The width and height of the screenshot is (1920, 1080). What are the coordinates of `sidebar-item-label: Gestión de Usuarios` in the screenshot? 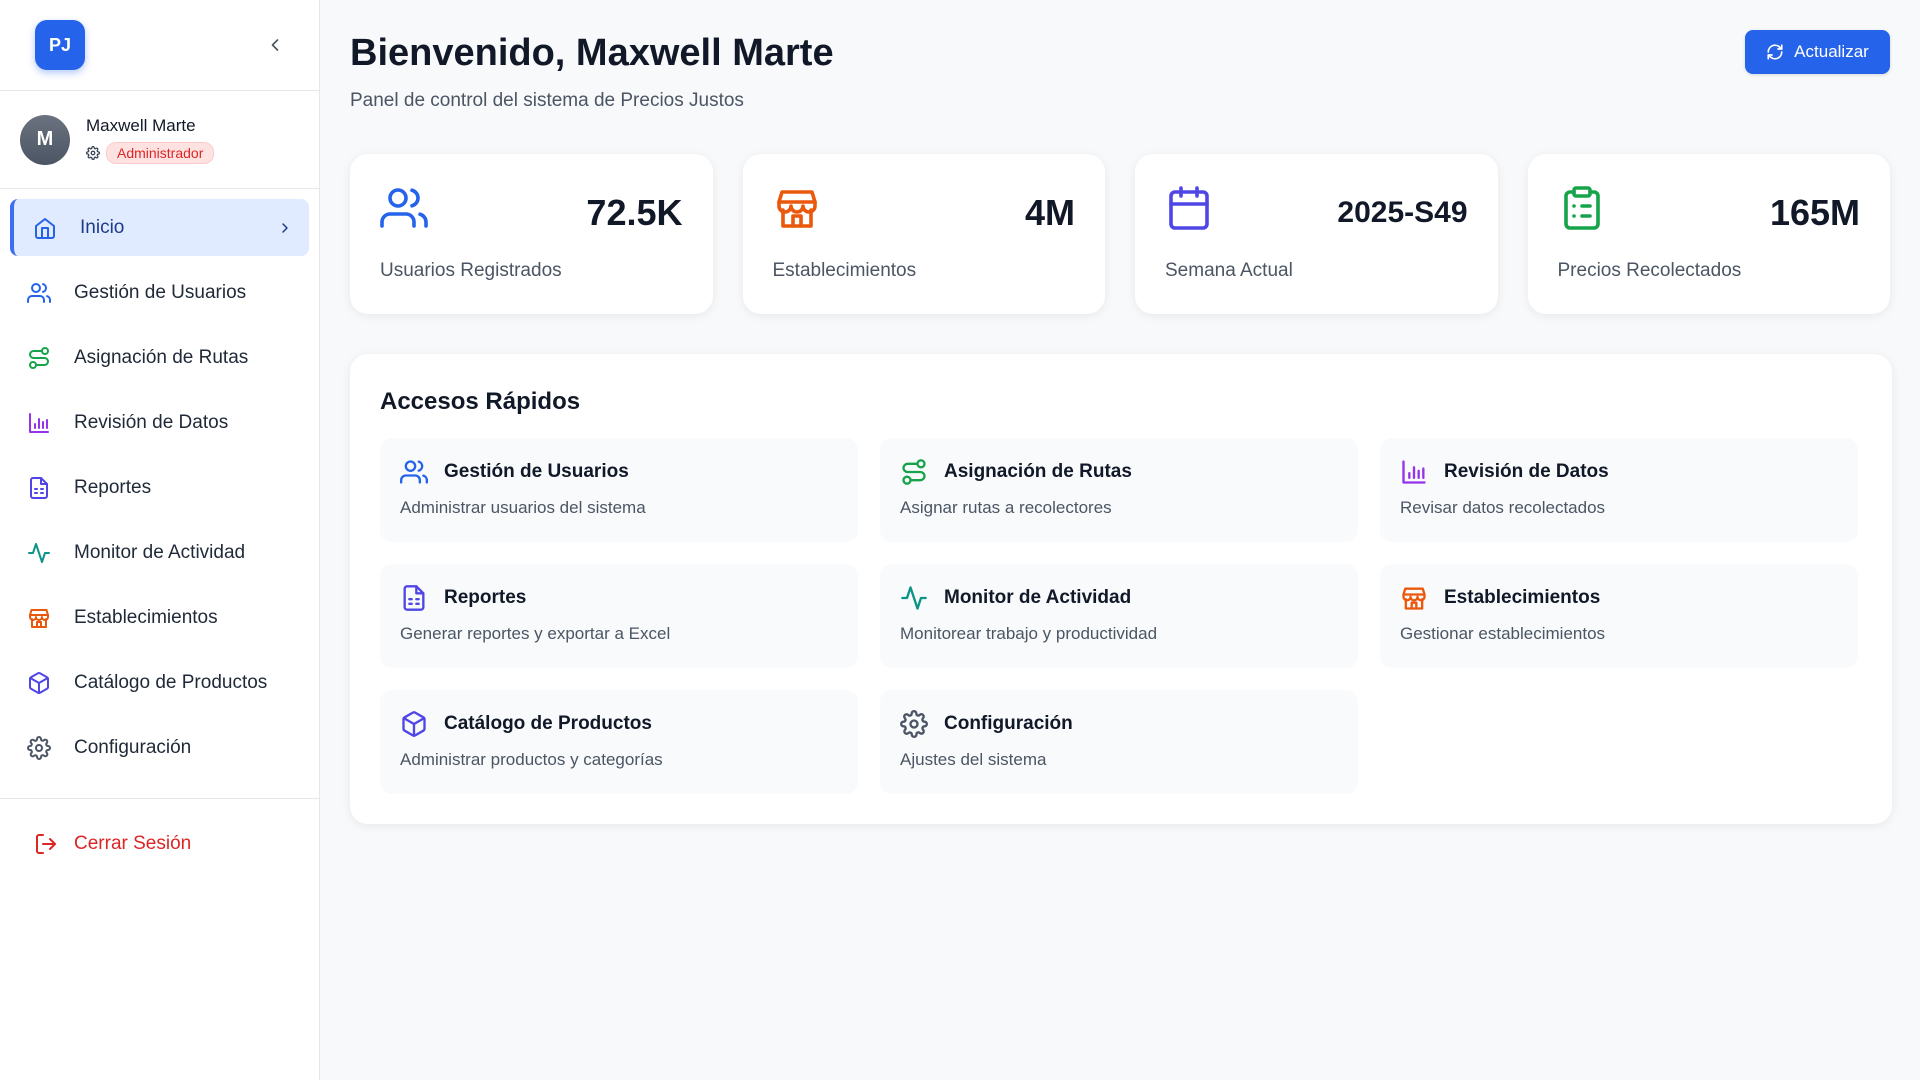 It's located at (160, 292).